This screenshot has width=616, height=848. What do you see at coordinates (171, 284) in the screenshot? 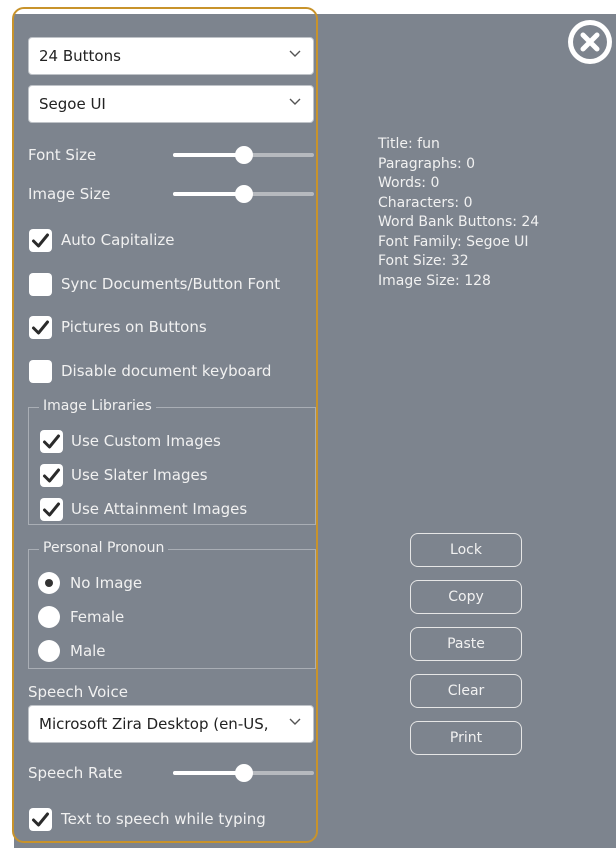
I see `sync-font-label: Sync Documents/Button Font` at bounding box center [171, 284].